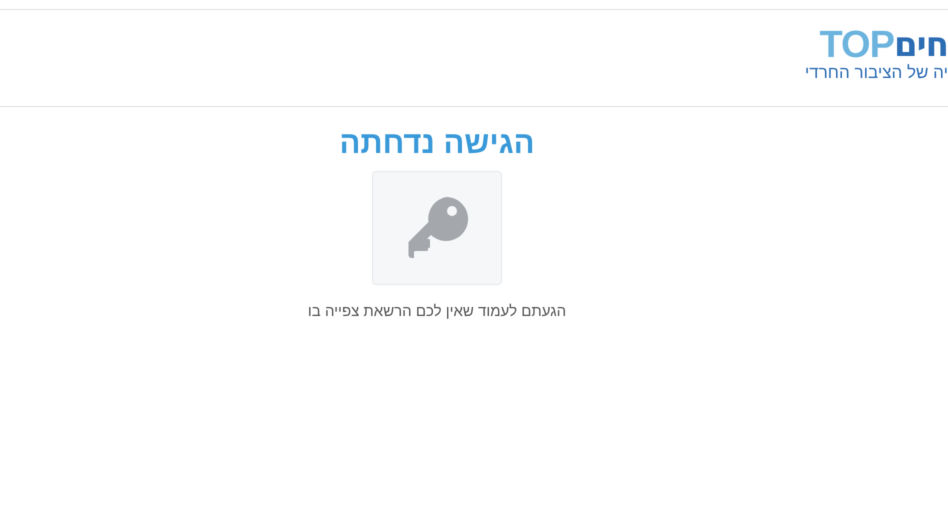 The image size is (948, 527). Describe the element at coordinates (857, 45) in the screenshot. I see `logo-text: TOP` at that location.